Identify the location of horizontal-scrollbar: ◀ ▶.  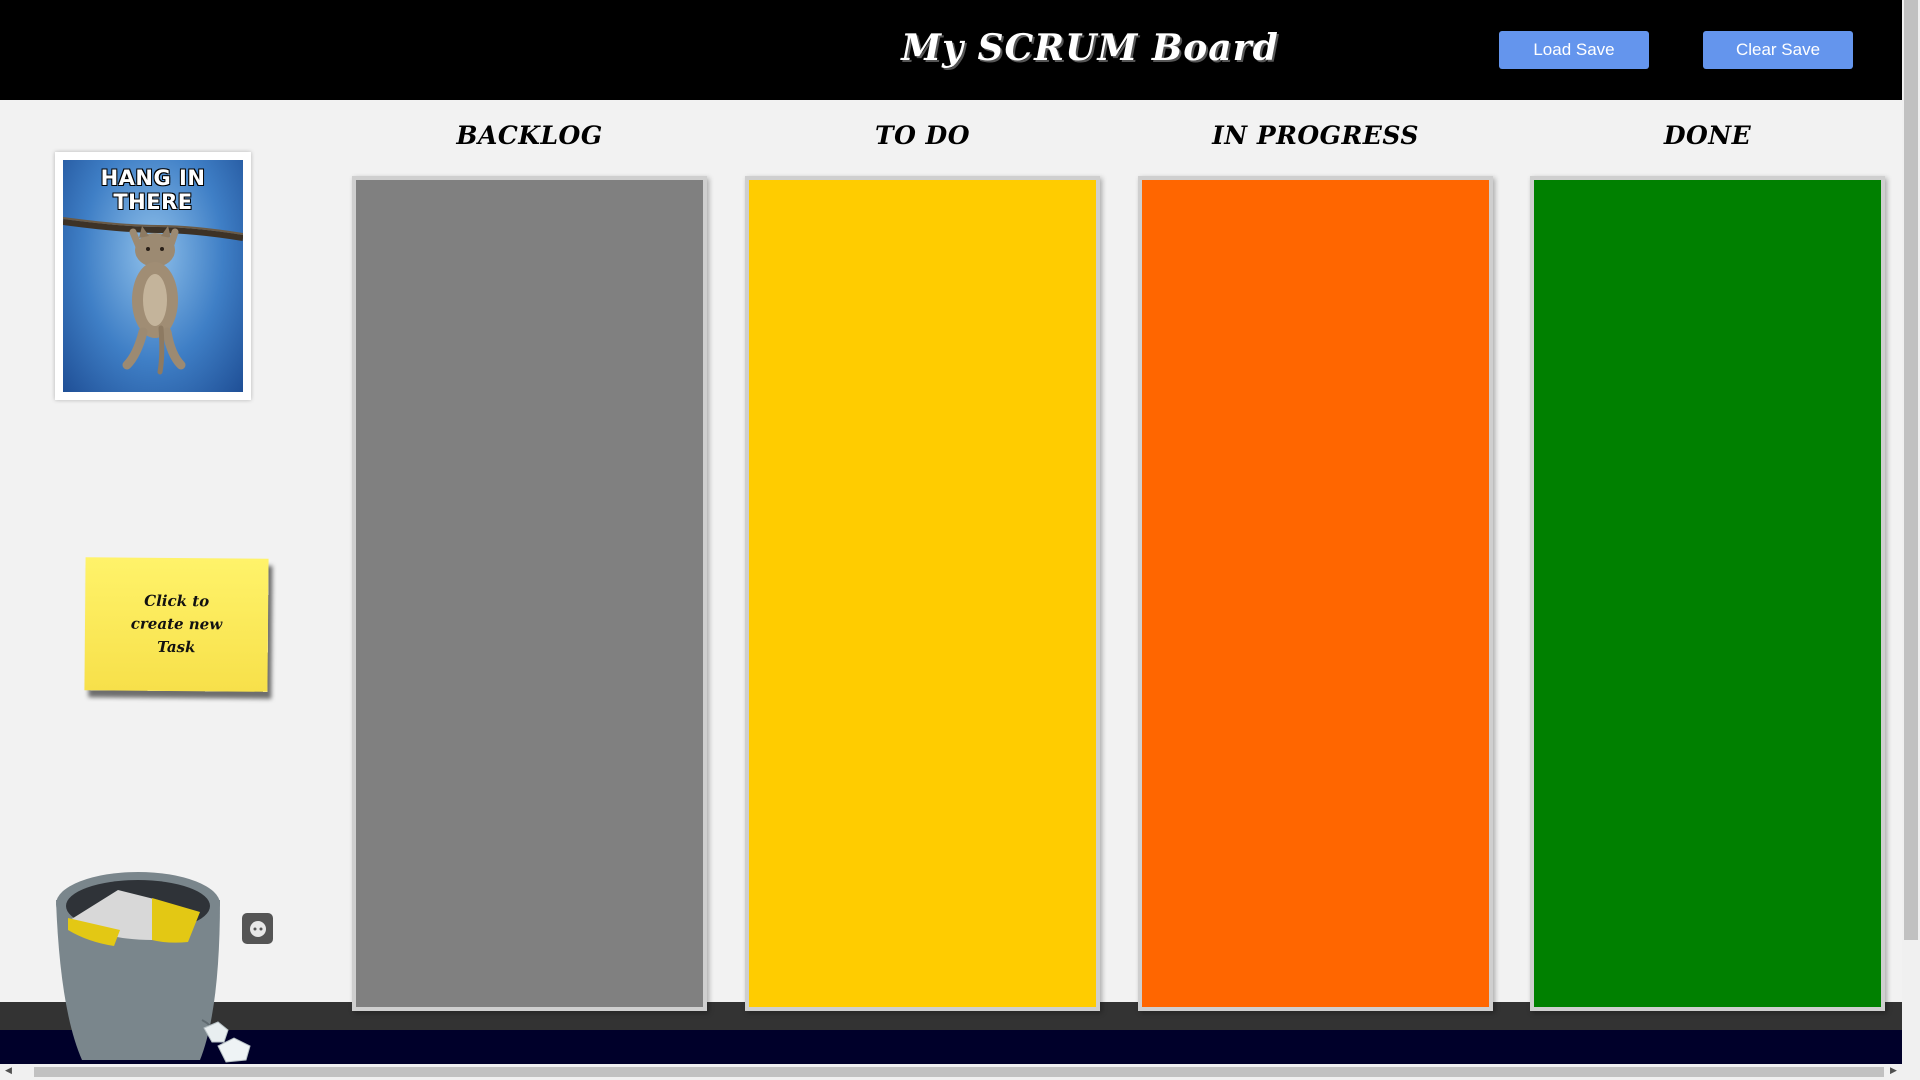
(960, 1072).